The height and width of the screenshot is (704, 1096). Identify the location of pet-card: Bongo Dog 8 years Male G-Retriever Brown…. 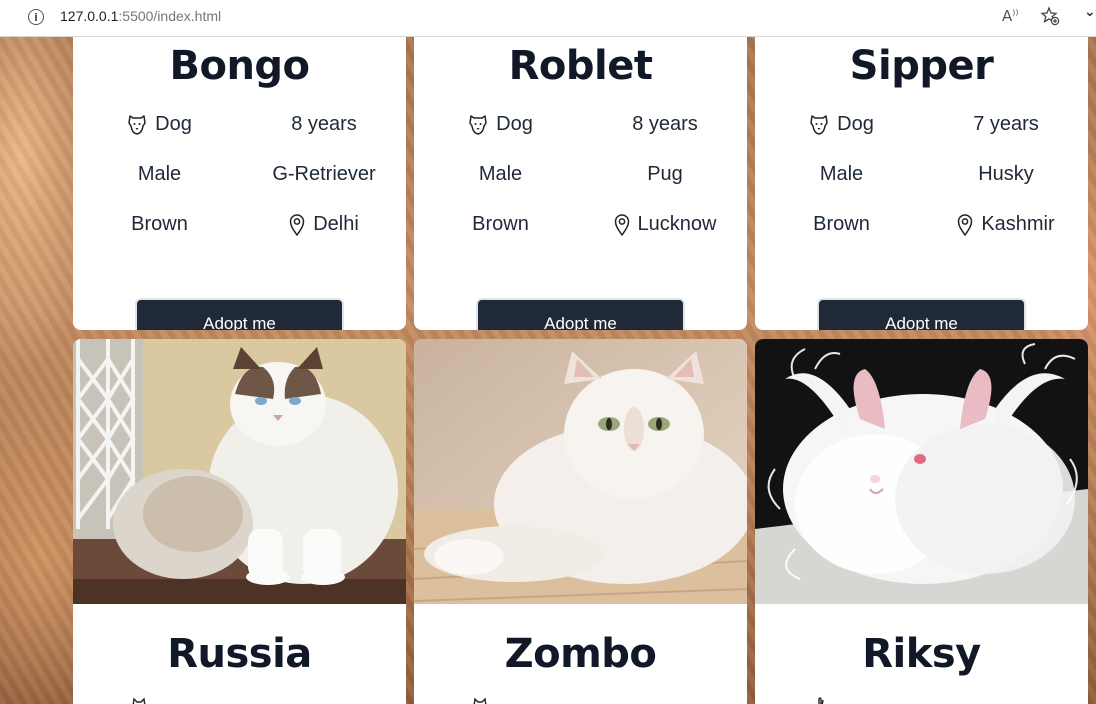
(239, 183).